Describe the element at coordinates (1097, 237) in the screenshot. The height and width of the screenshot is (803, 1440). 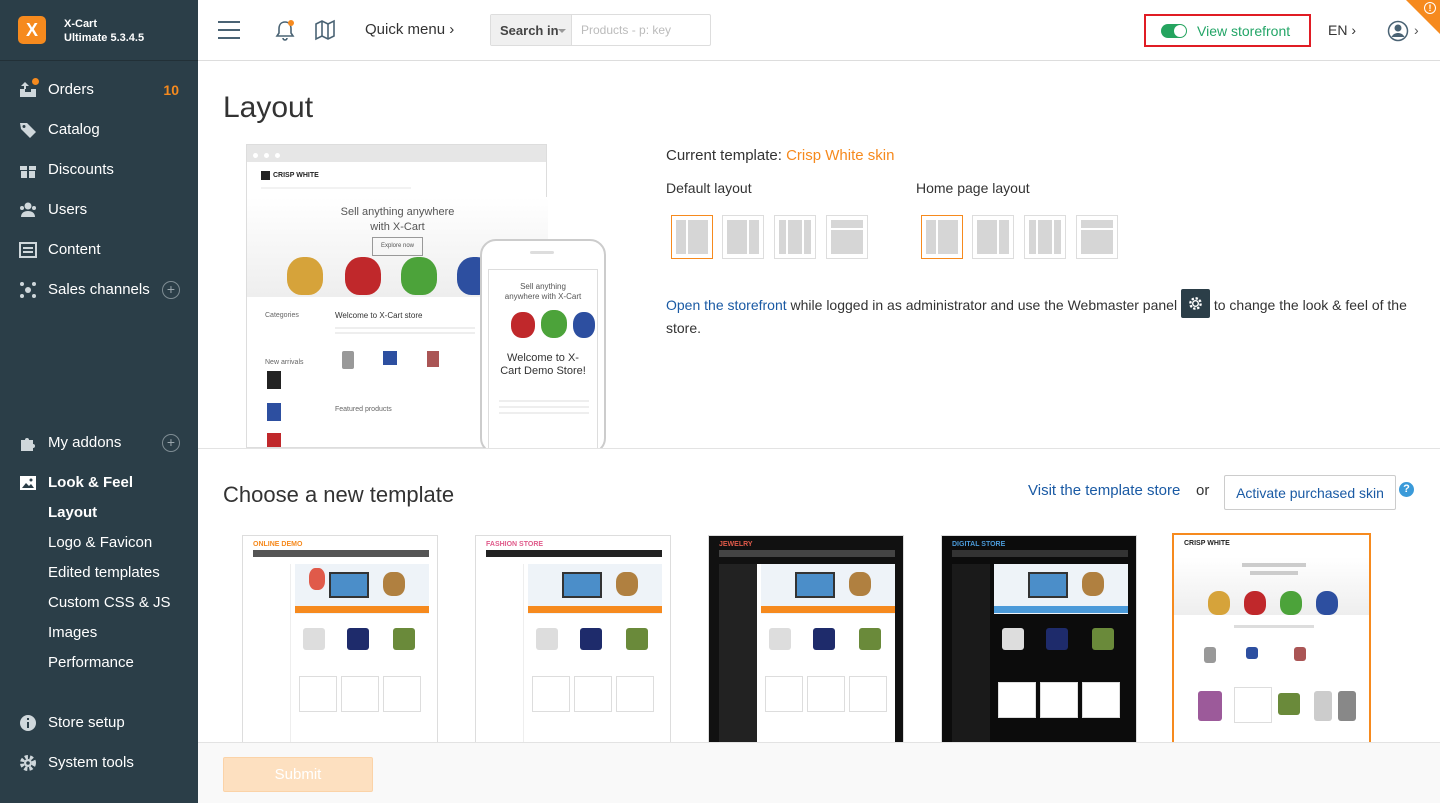
I see `home-layout-option-one-column` at that location.